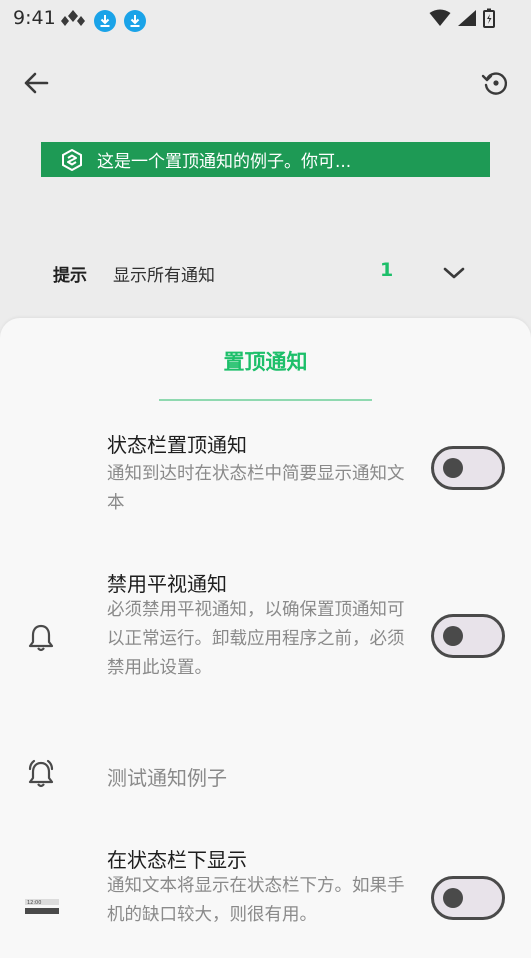 This screenshot has width=531, height=958. What do you see at coordinates (41, 774) in the screenshot?
I see `bell-ring-icon` at bounding box center [41, 774].